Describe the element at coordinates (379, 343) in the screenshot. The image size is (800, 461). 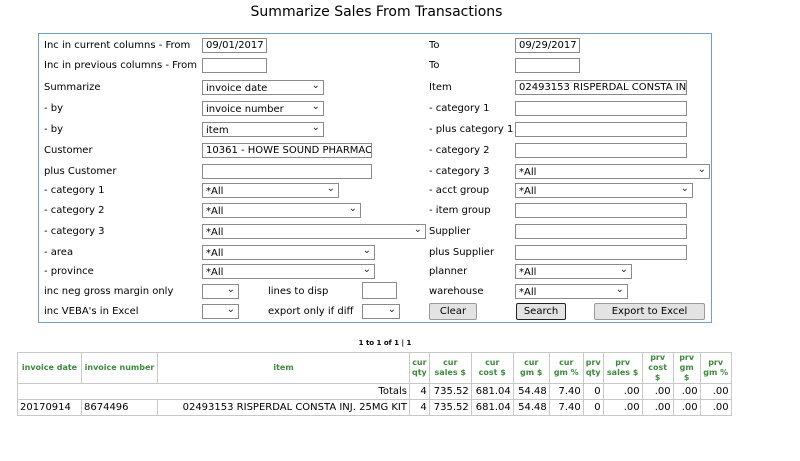
I see `pagination-range: 1 to 1 of 1` at that location.